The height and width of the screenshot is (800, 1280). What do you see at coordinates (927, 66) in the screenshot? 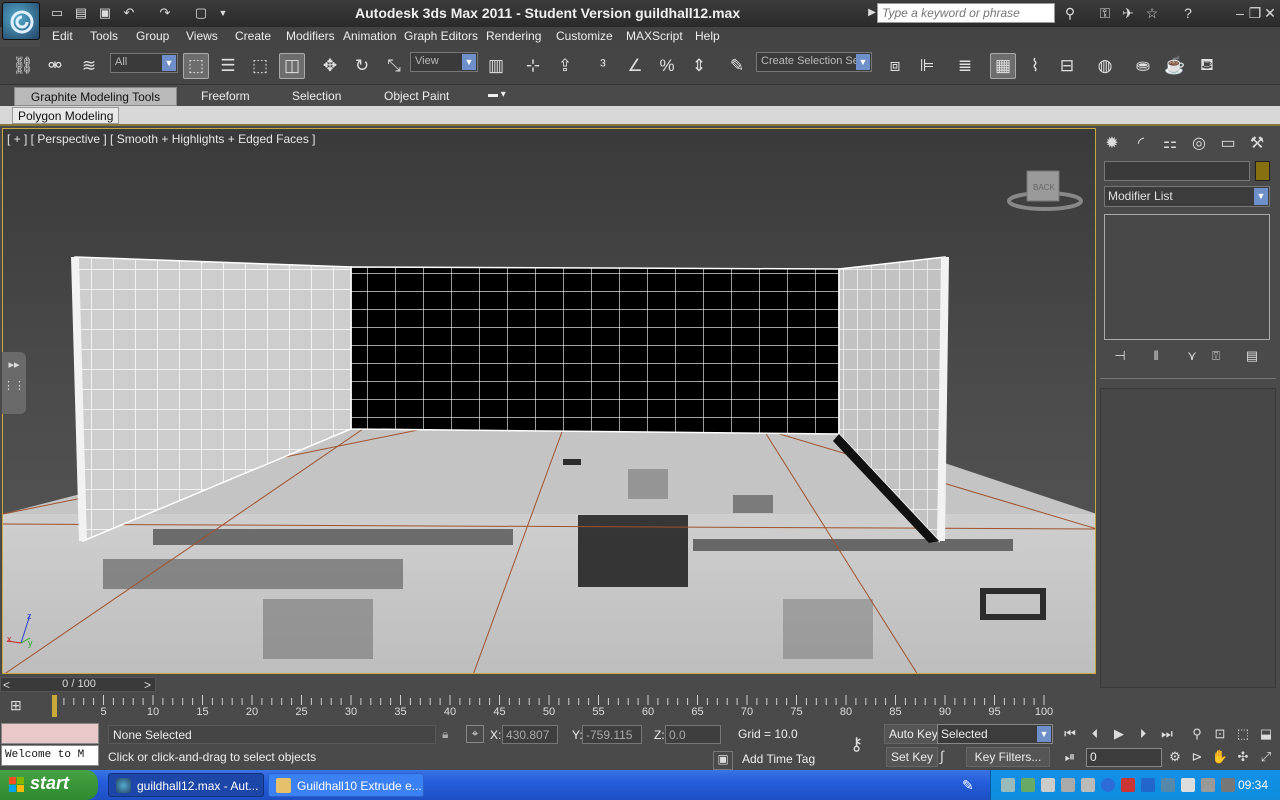
I see `align-icon: ⊫` at bounding box center [927, 66].